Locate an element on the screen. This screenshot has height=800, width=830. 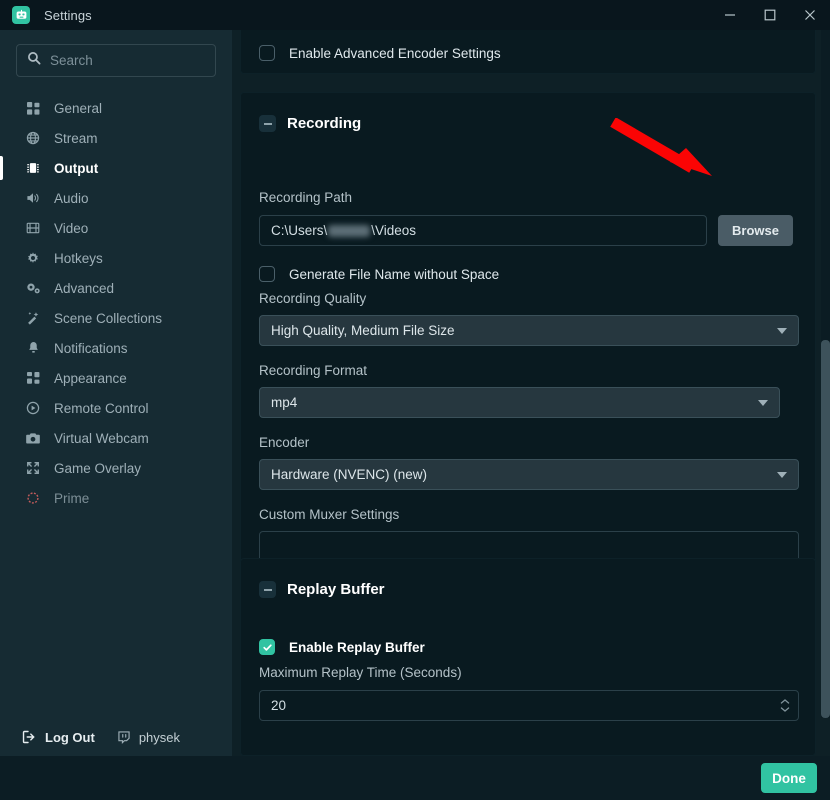
search-box is located at coordinates (116, 60).